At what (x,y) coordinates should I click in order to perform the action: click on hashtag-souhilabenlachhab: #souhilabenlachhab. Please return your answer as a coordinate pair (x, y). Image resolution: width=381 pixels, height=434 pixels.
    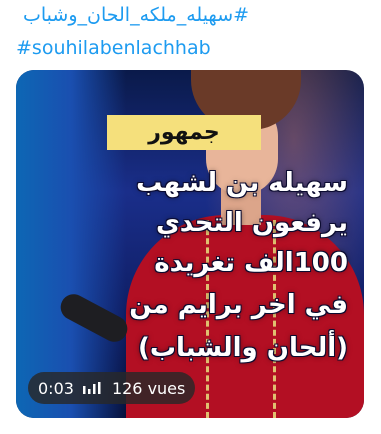
    Looking at the image, I should click on (113, 48).